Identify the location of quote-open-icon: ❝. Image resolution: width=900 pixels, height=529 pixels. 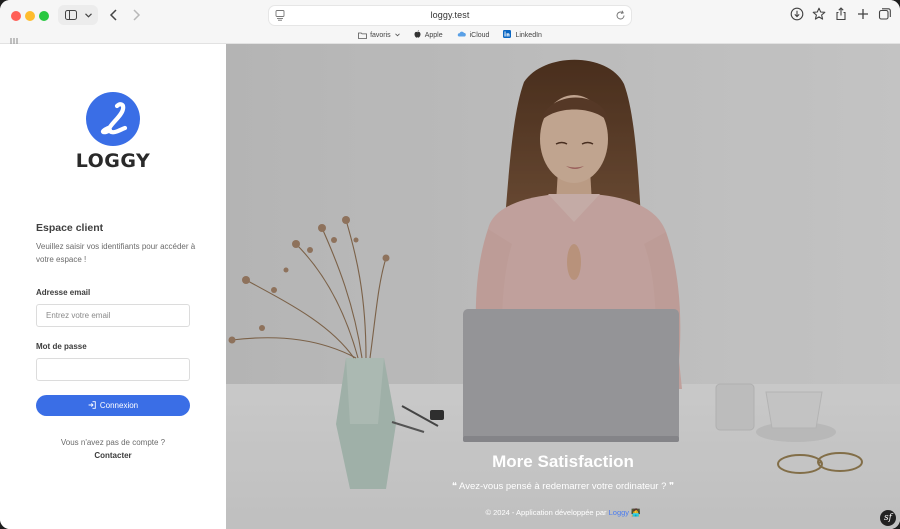
(455, 486).